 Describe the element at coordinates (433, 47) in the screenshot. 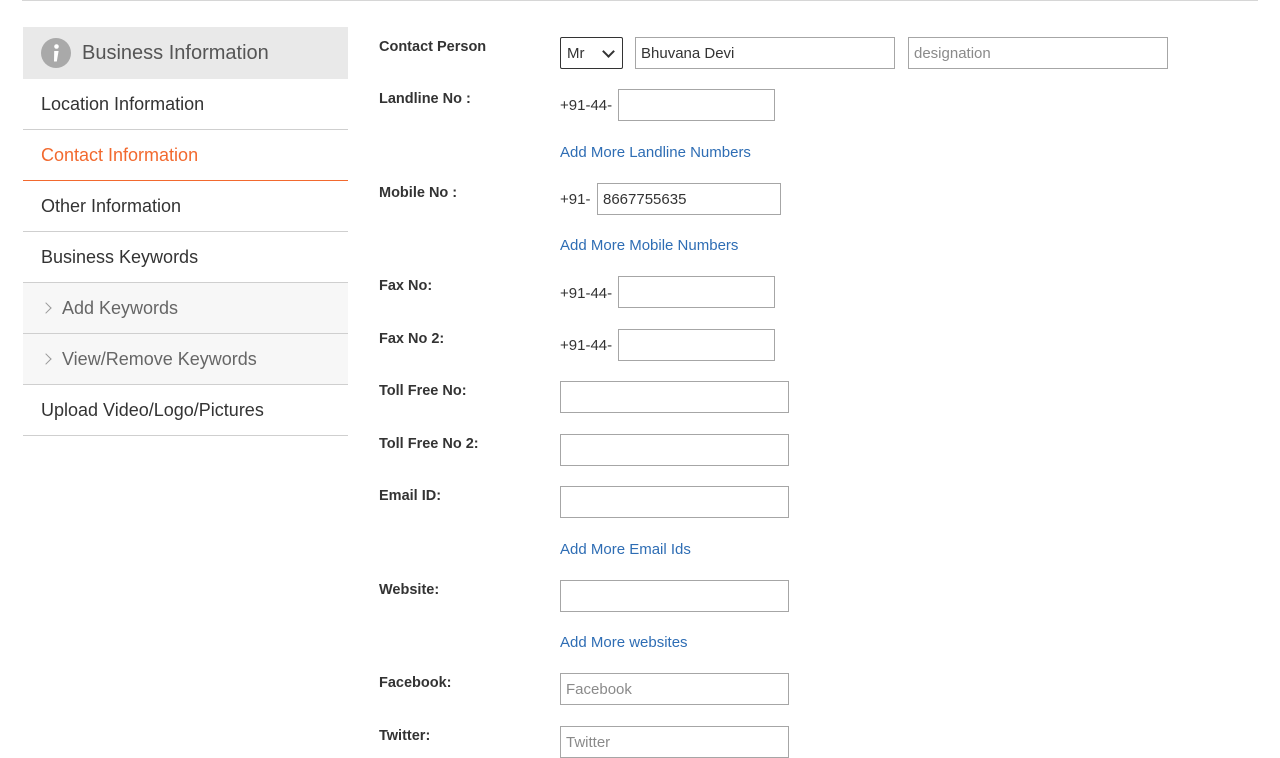

I see `contact-person-label: Contact Person` at that location.